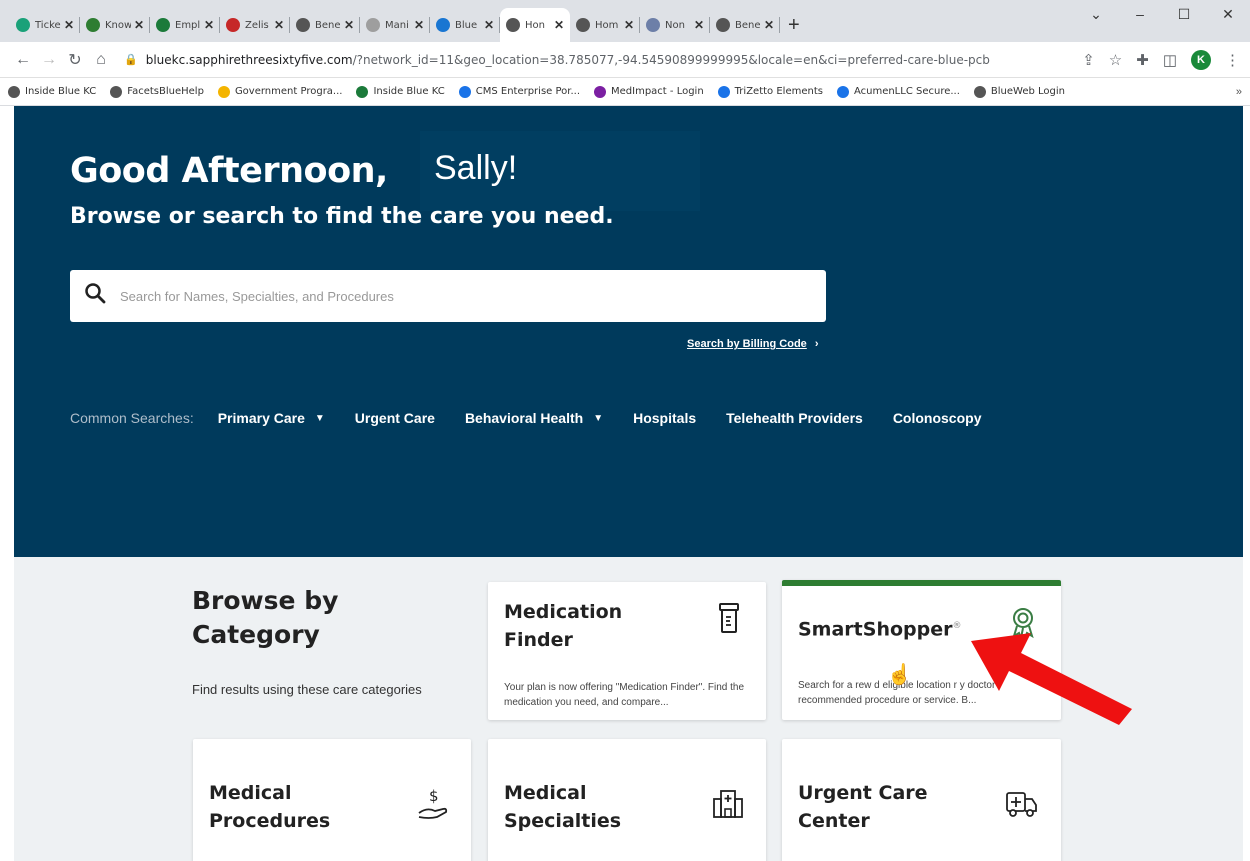  Describe the element at coordinates (307, 689) in the screenshot. I see `browse-subtitle: Find results using these care categories` at that location.